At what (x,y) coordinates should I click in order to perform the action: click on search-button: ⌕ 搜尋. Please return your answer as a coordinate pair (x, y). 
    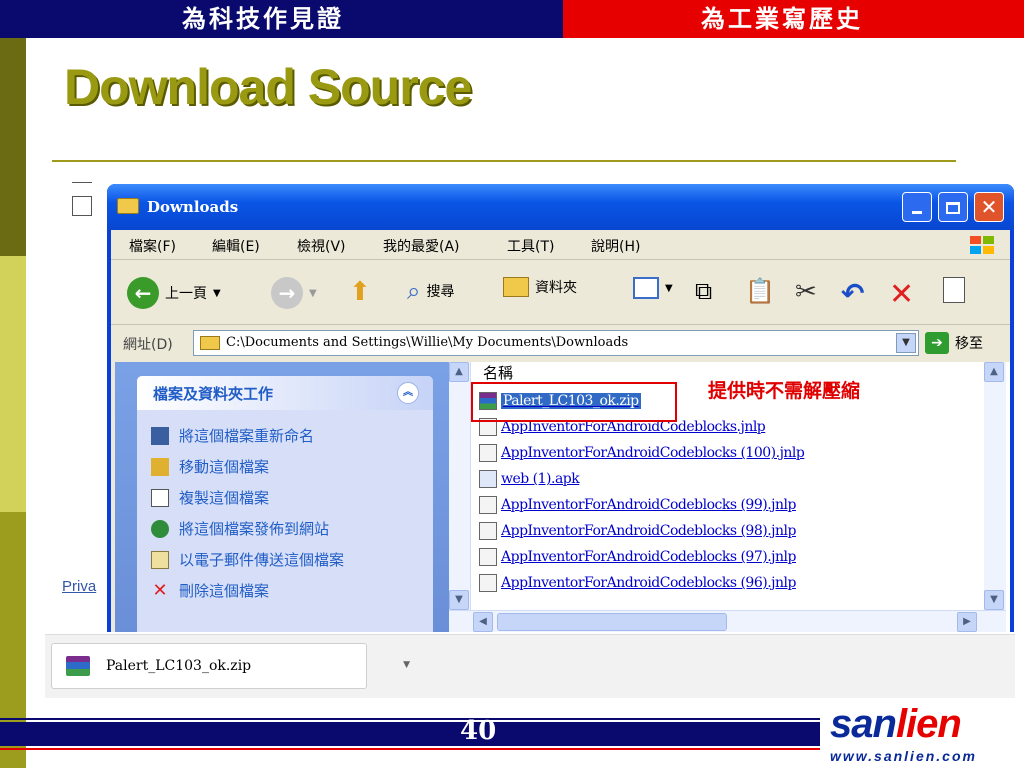
    Looking at the image, I should click on (430, 291).